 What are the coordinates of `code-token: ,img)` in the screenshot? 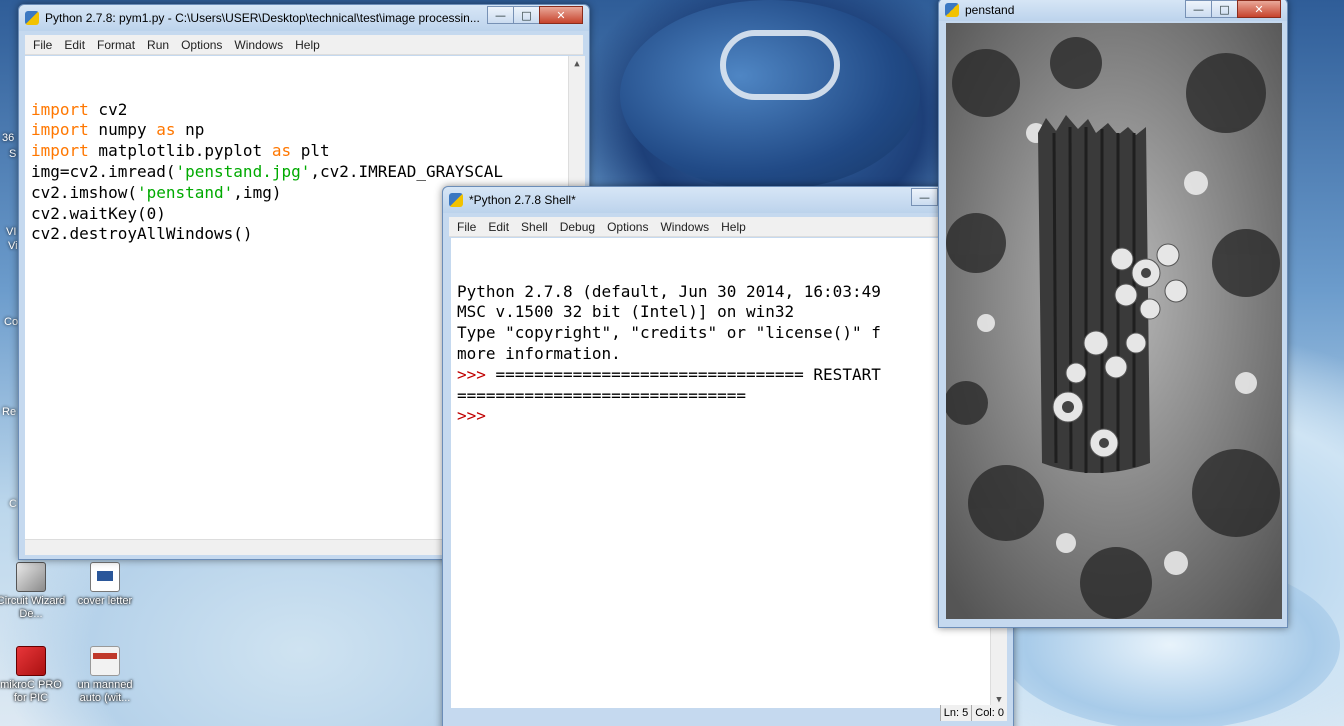 It's located at (257, 192).